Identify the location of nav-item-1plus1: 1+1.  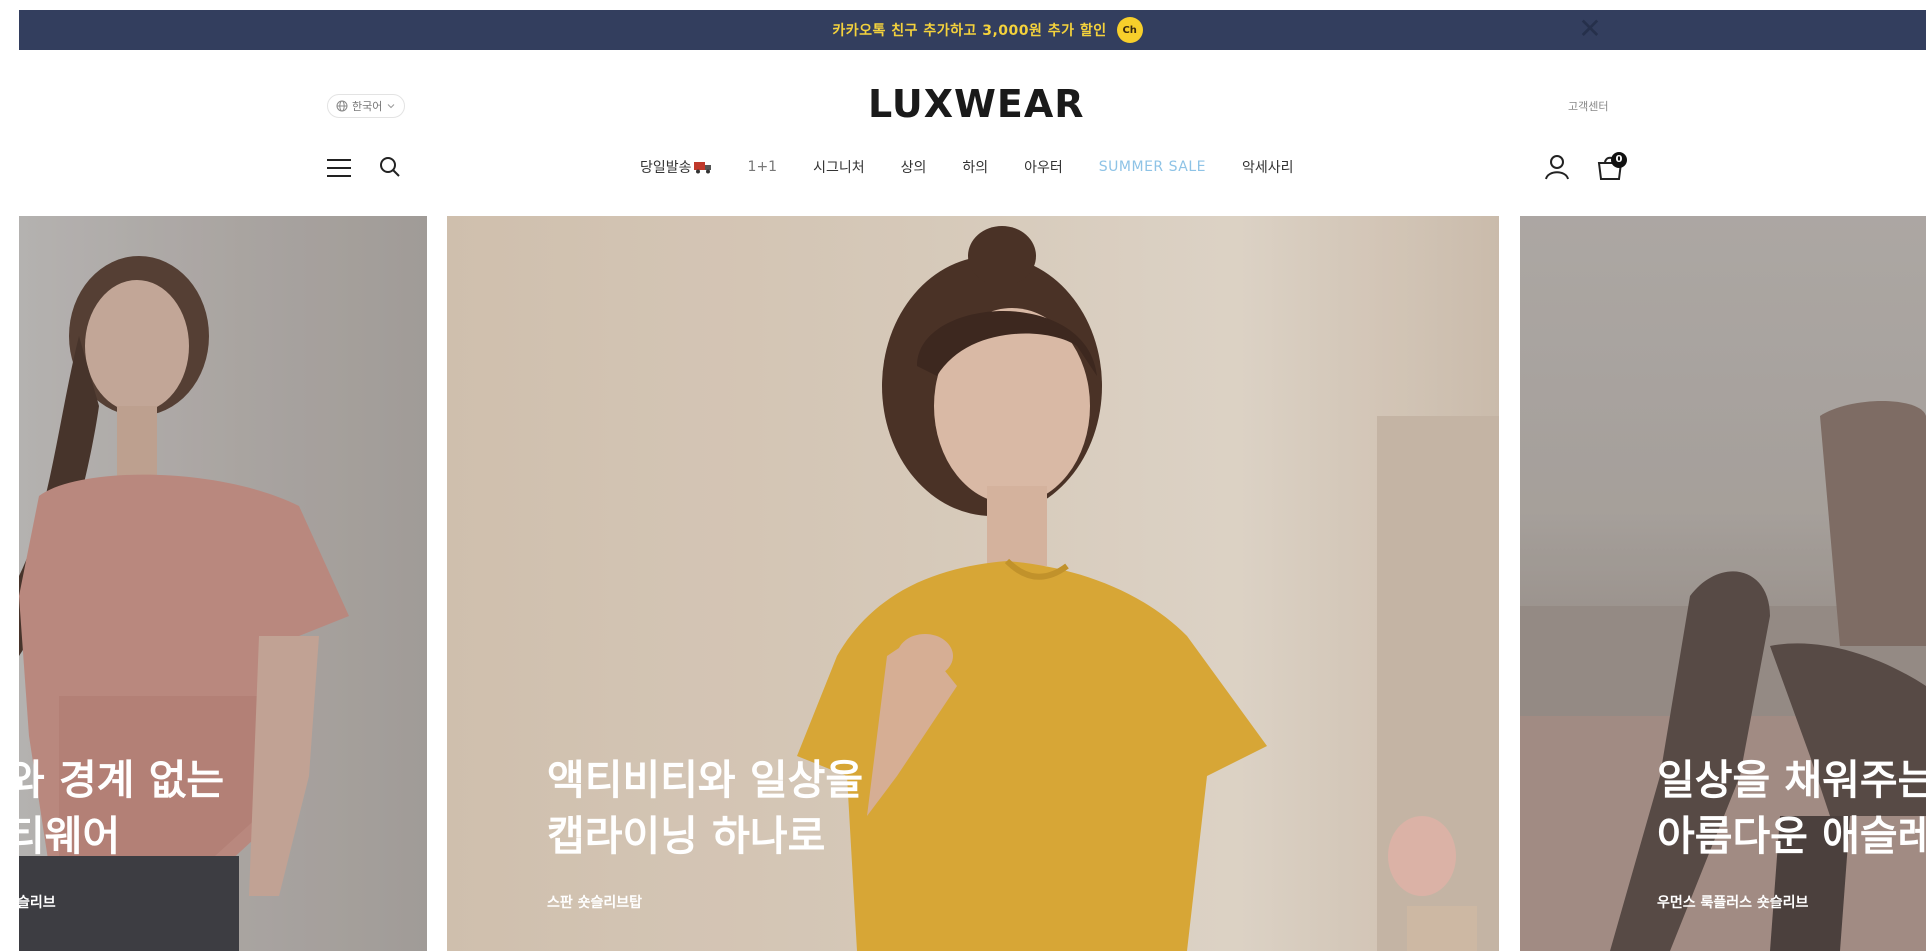
(763, 167).